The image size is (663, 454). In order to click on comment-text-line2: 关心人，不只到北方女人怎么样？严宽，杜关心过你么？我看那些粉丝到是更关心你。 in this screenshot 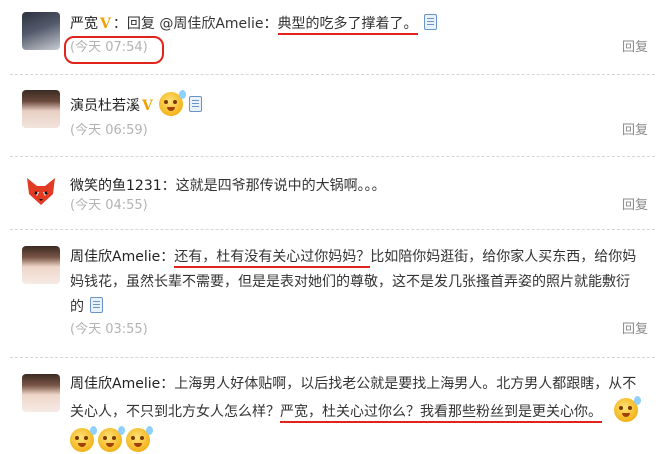, I will do `click(336, 412)`.